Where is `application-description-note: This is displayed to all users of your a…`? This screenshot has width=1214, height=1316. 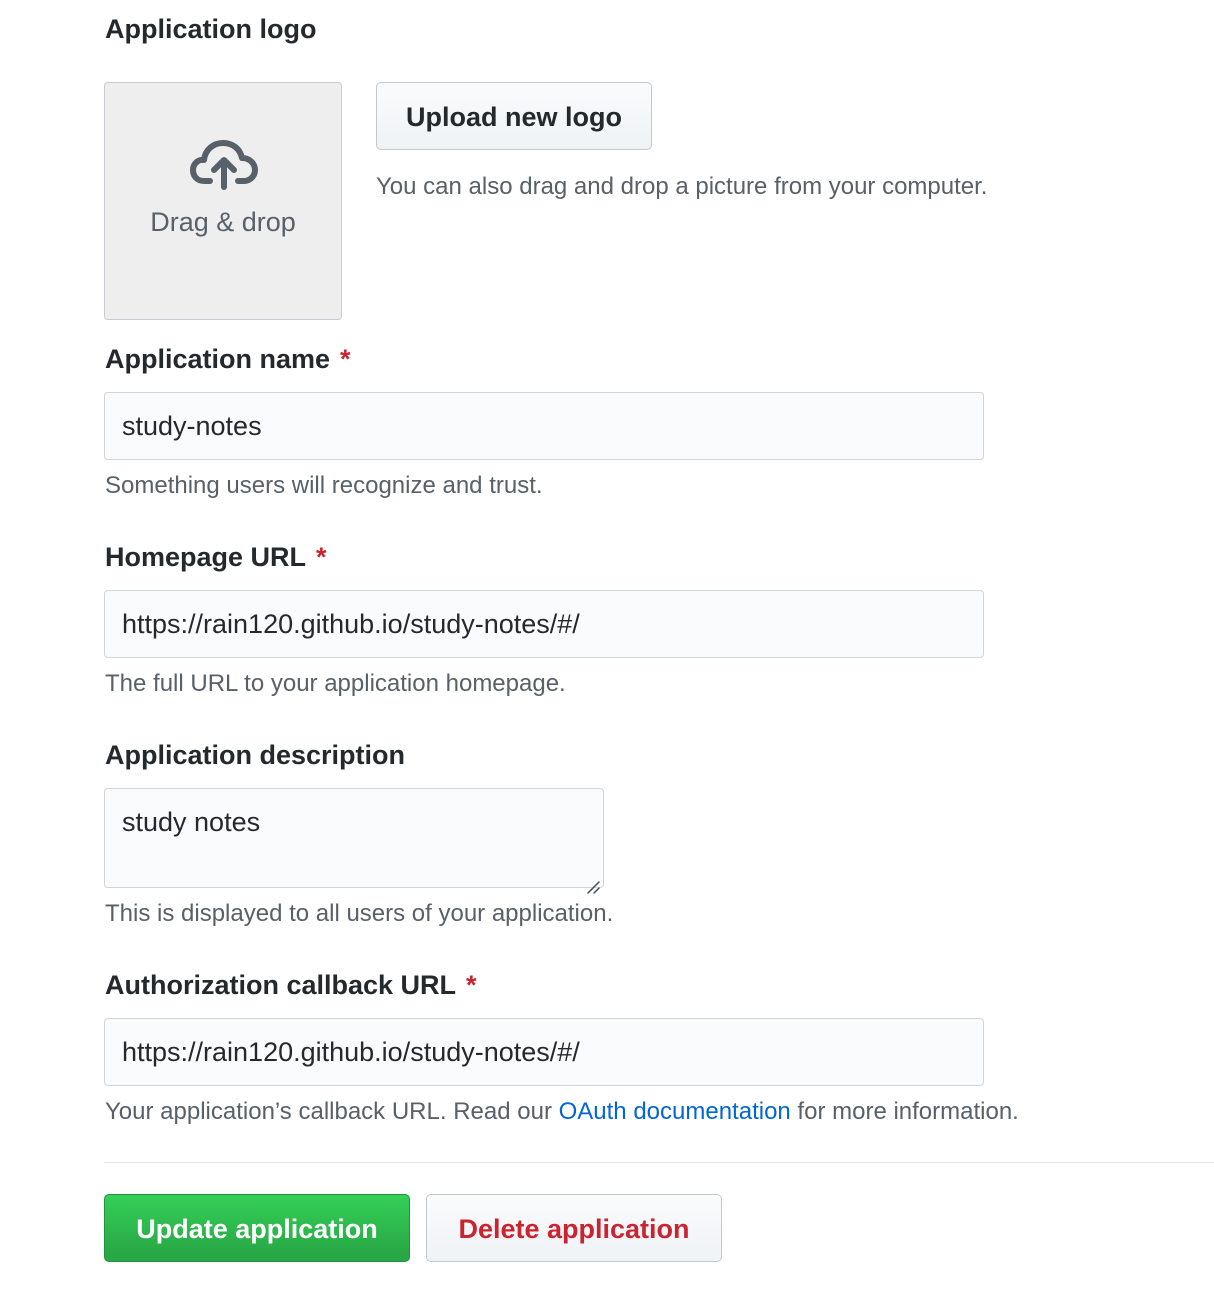
application-description-note: This is displayed to all users of your a… is located at coordinates (359, 913).